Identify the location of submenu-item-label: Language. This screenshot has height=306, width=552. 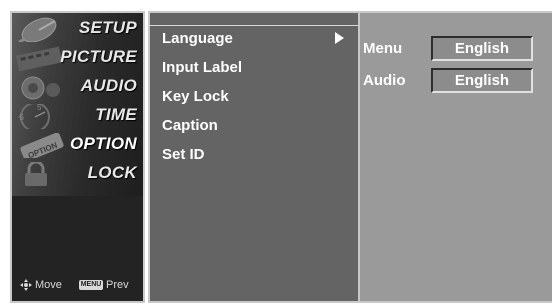
(197, 38).